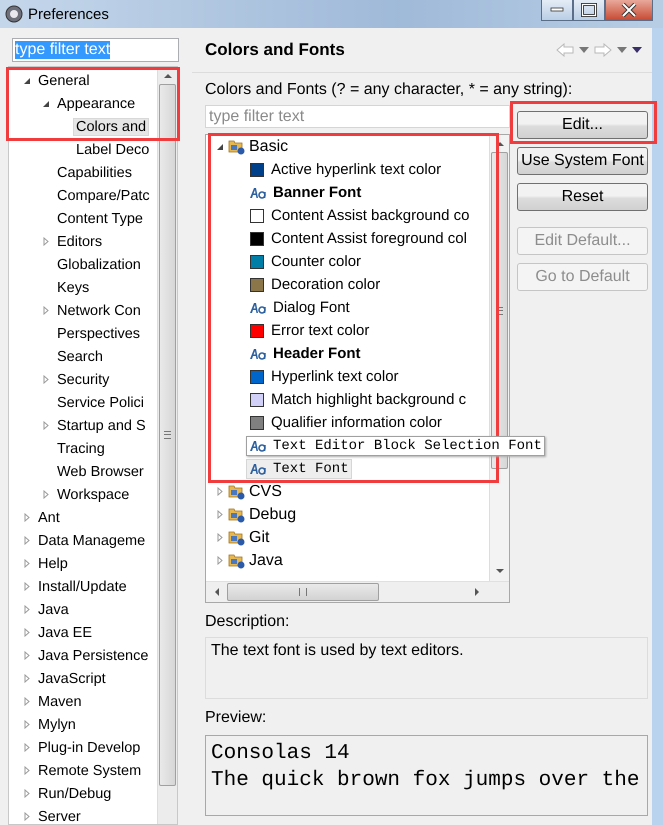  Describe the element at coordinates (112, 149) in the screenshot. I see `tree-item: Label Deco` at that location.